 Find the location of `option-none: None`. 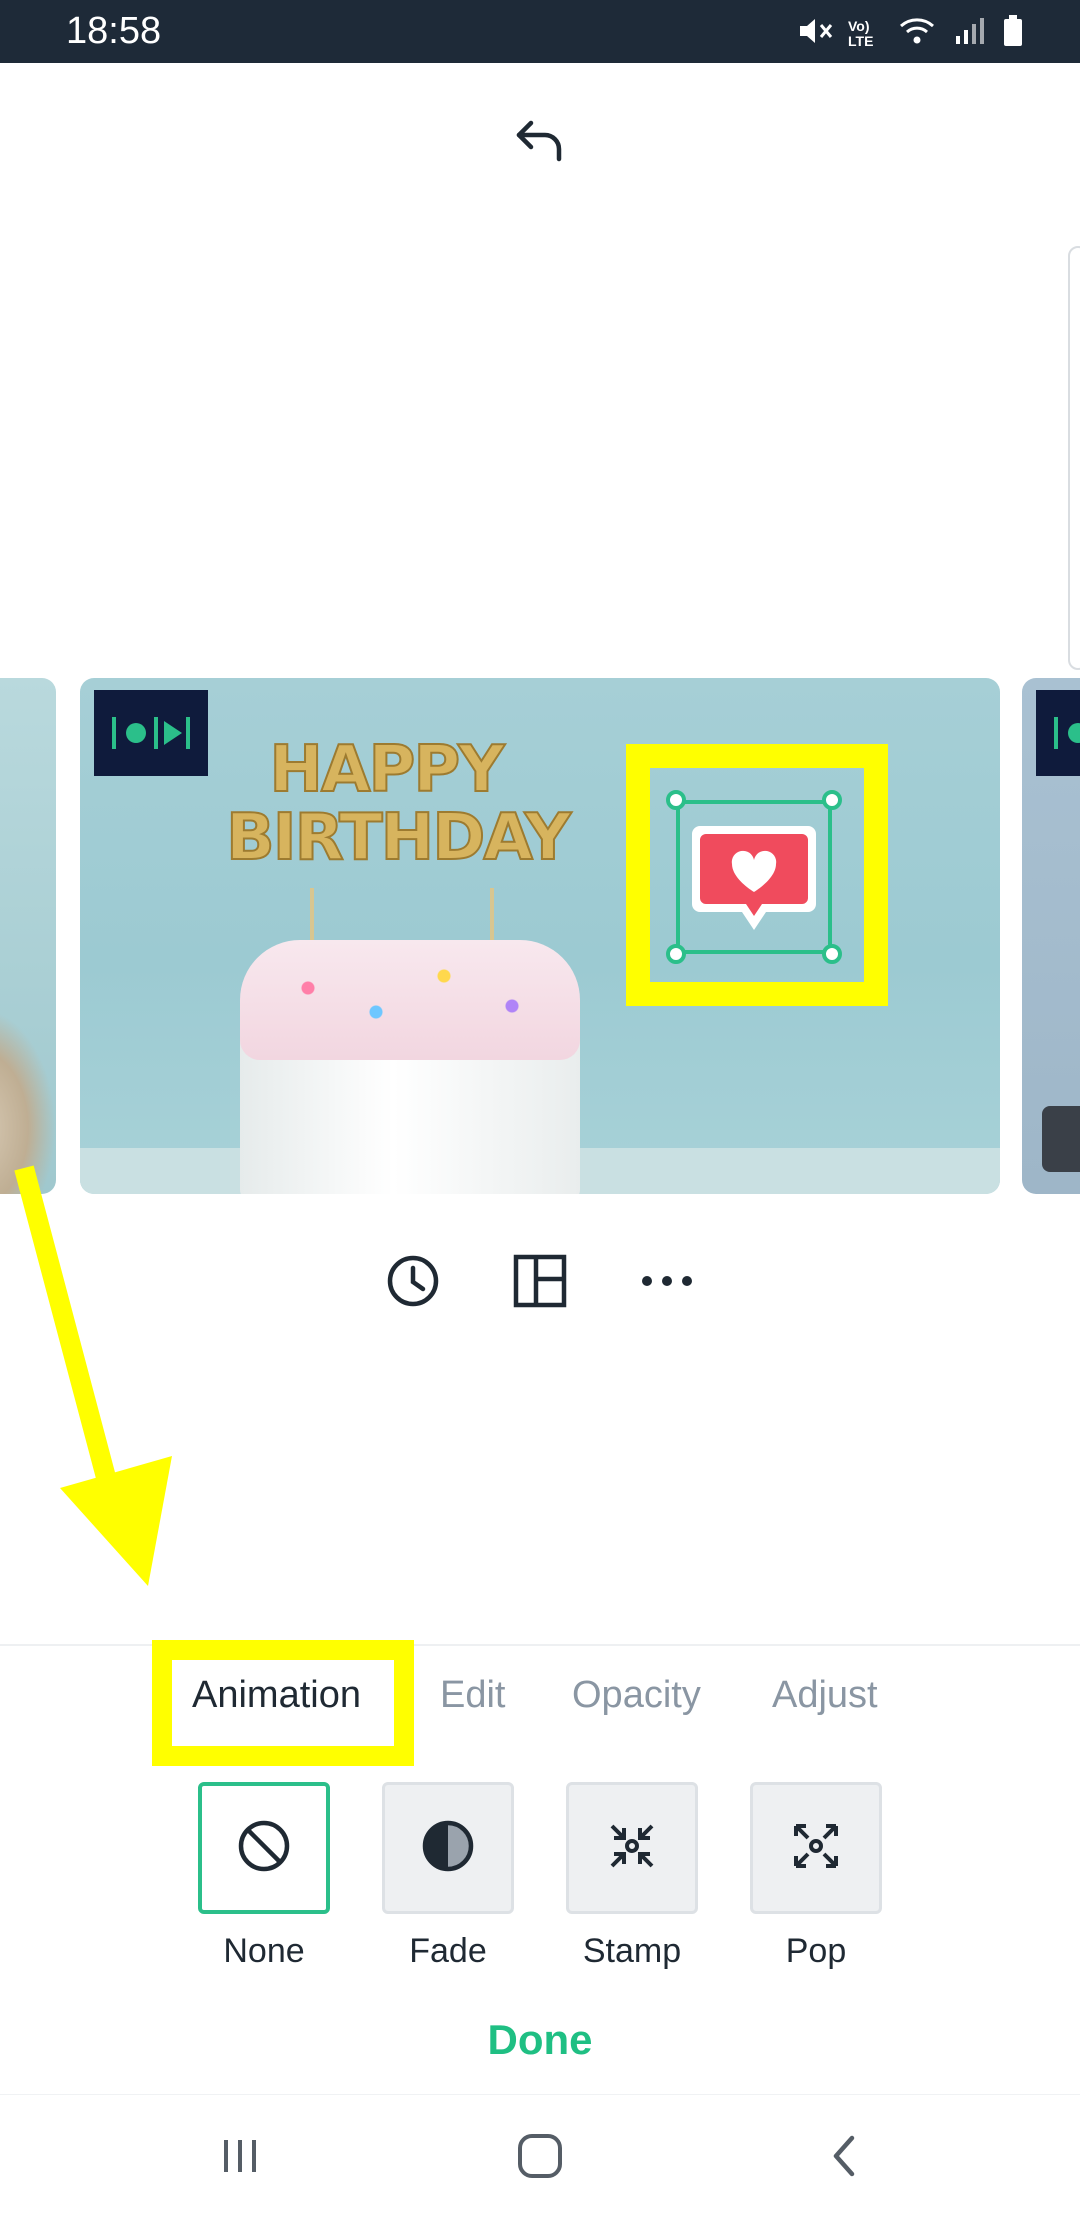

option-none: None is located at coordinates (264, 1876).